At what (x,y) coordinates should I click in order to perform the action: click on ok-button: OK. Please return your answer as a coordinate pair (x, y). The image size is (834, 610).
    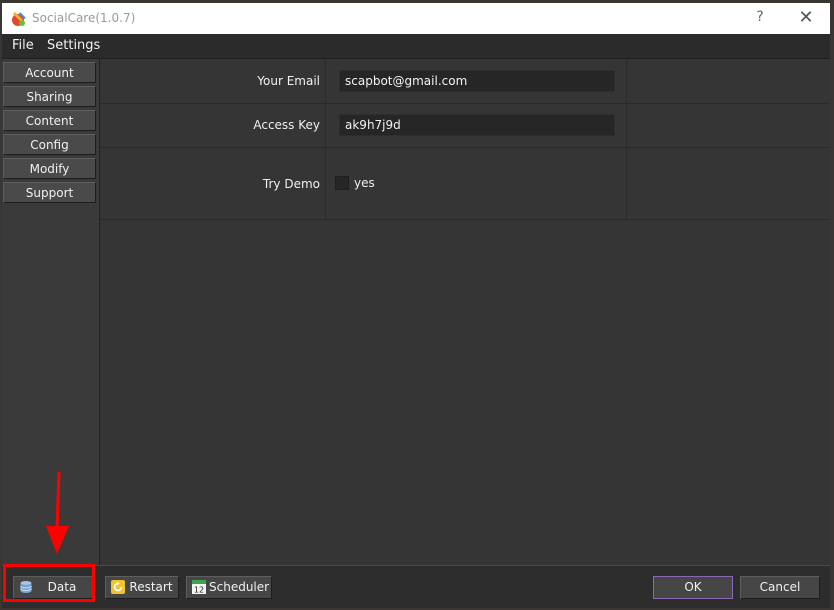
    Looking at the image, I should click on (693, 587).